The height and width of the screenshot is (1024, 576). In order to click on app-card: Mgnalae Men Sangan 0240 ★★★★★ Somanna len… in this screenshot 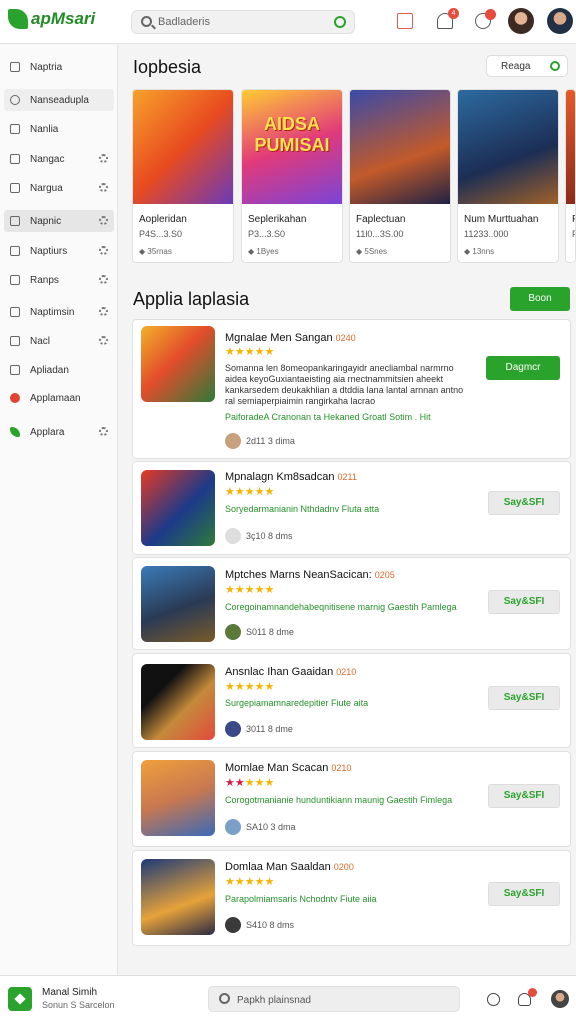, I will do `click(351, 389)`.